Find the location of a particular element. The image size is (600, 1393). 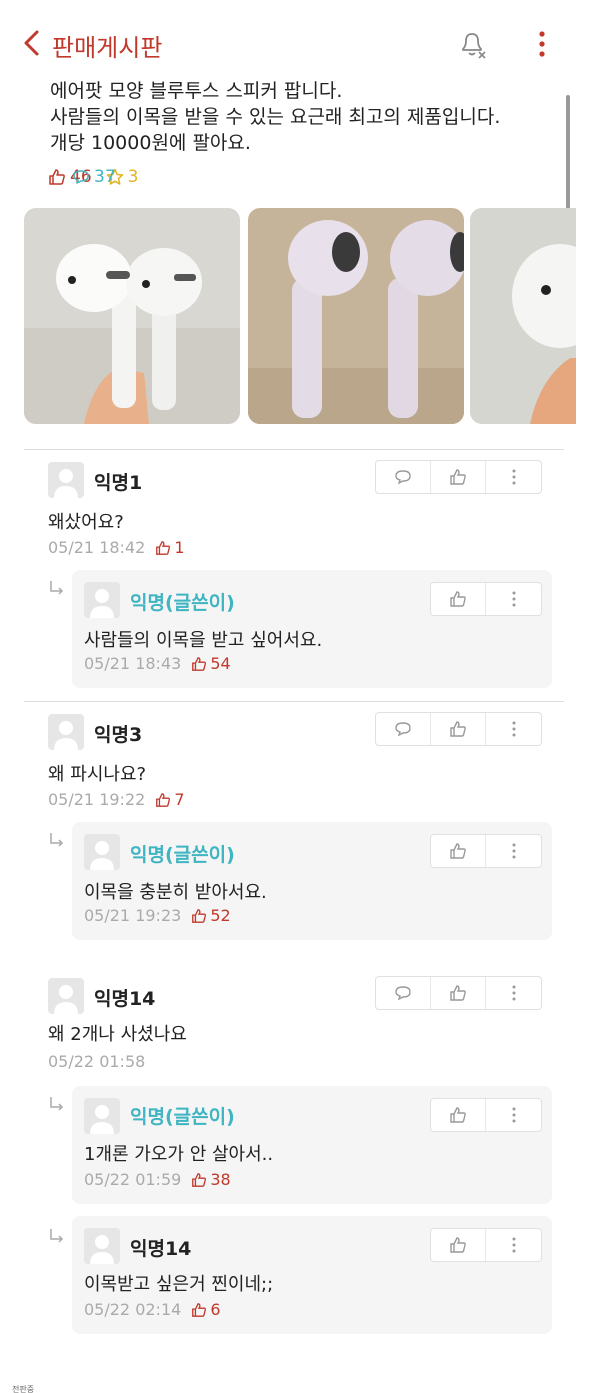

like-count-value: 52 is located at coordinates (220, 915).